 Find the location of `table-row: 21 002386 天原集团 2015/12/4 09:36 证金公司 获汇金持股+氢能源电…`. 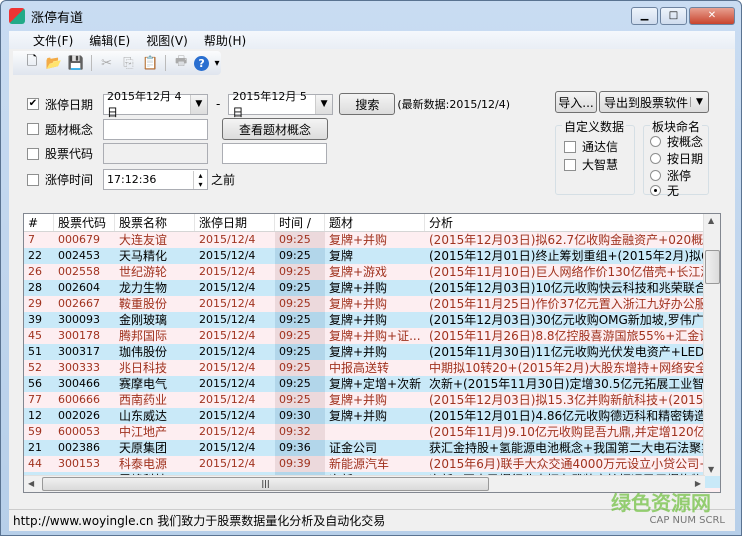

table-row: 21 002386 天原集团 2015/12/4 09:36 证金公司 获汇金持股+氢能源电… is located at coordinates (372, 448).